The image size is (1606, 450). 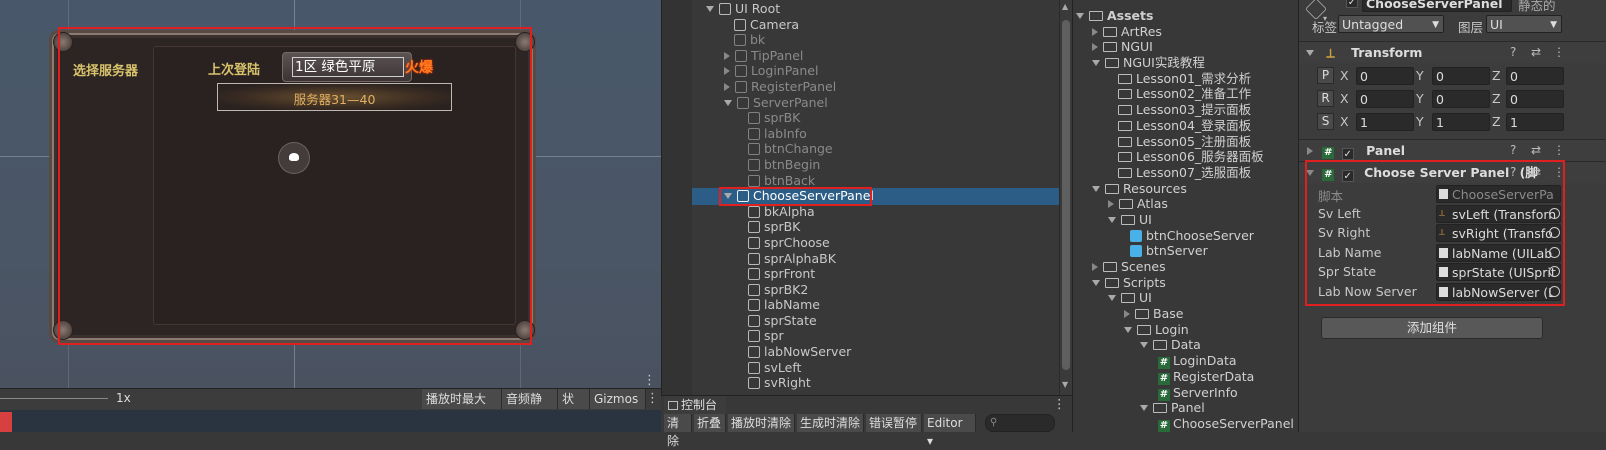 I want to click on z-field: 1, so click(x=1535, y=122).